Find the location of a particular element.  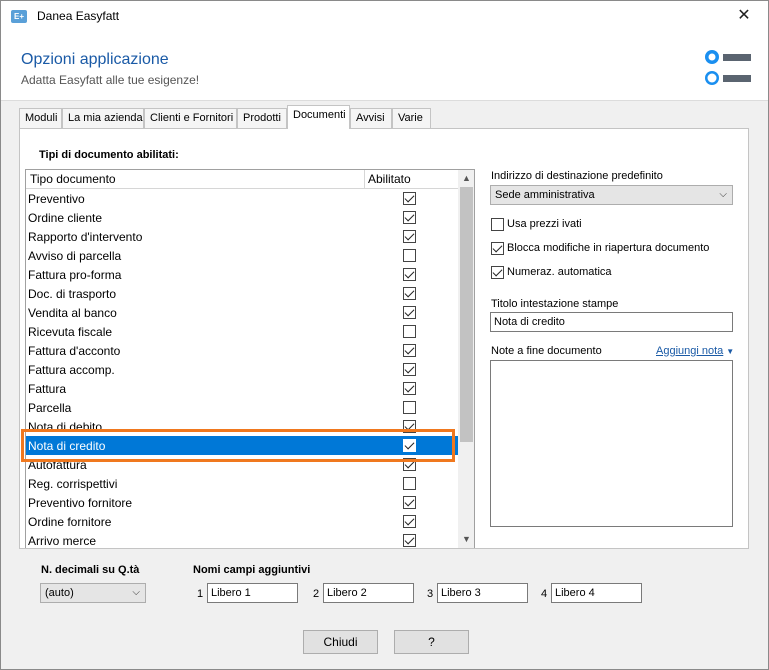

table-row: Vendita al banco is located at coordinates (242, 312).